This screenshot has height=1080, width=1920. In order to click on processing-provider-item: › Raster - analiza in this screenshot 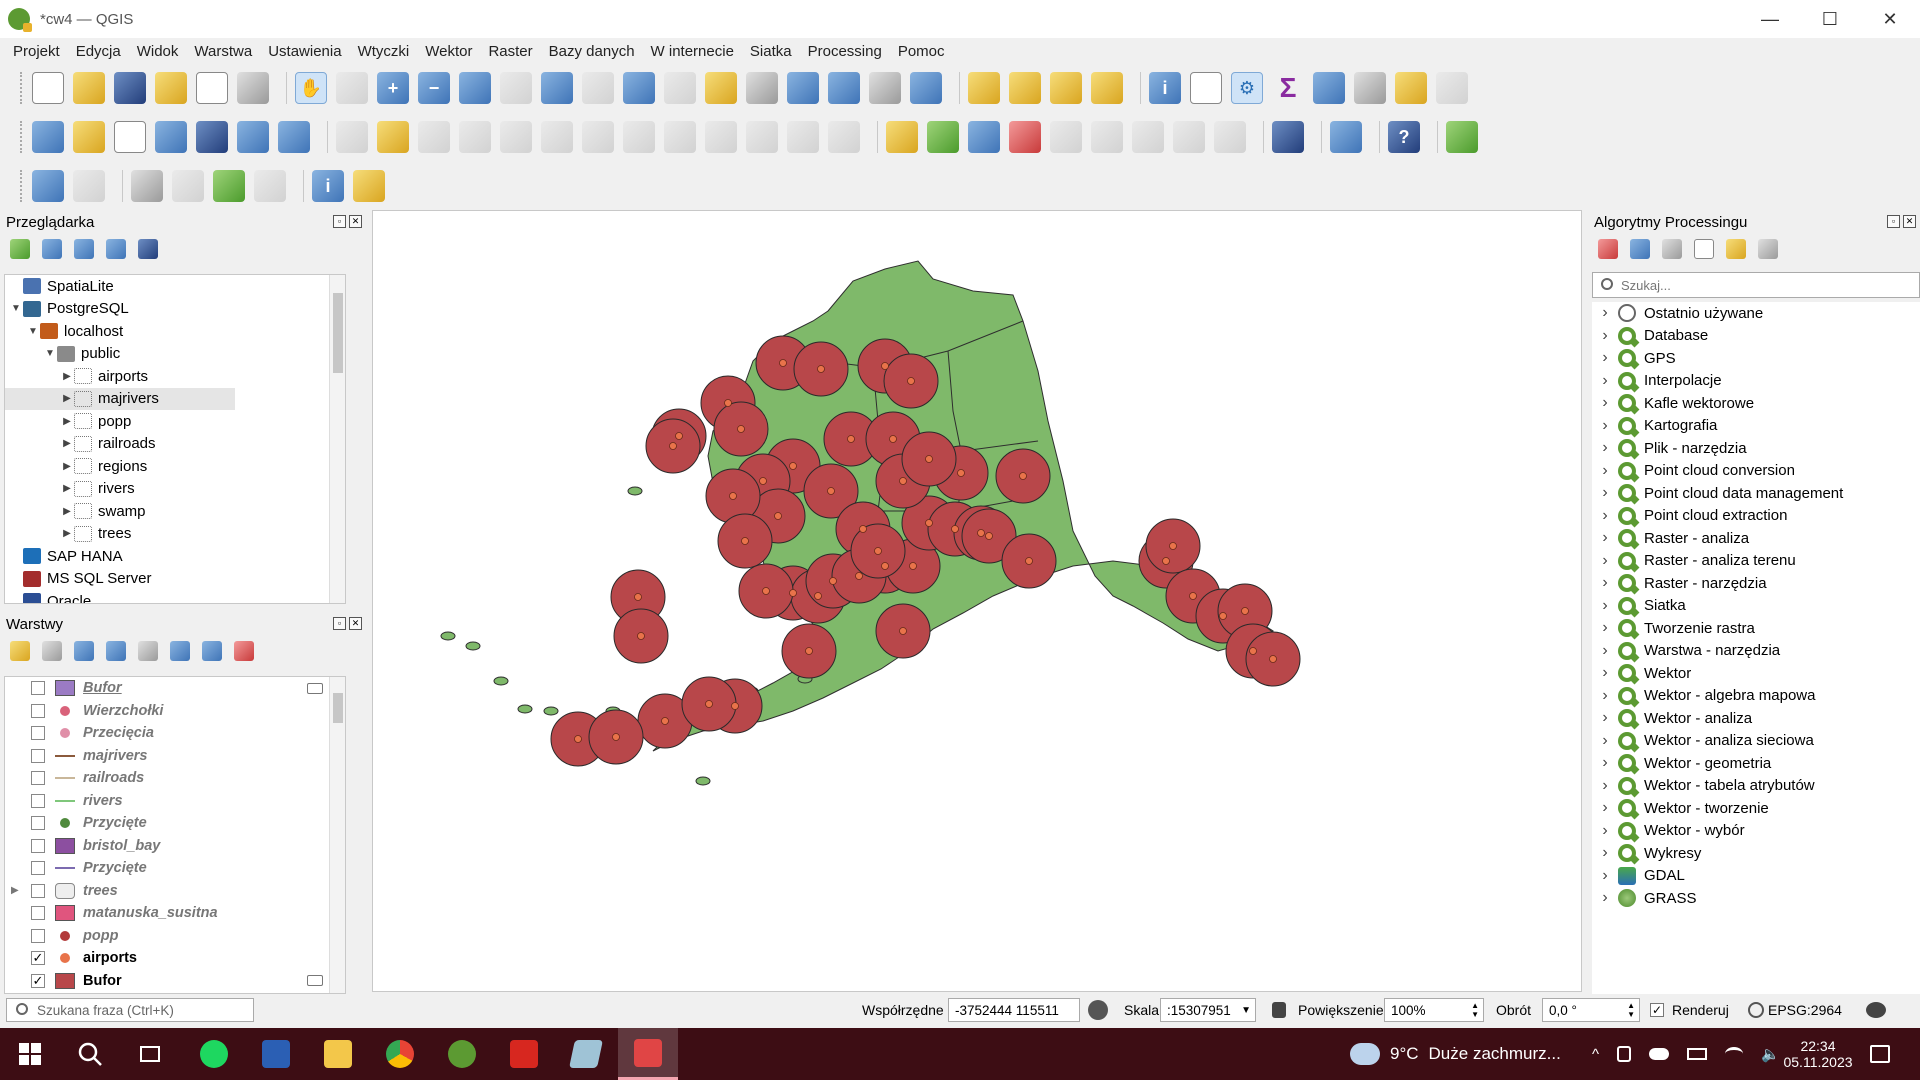, I will do `click(1756, 538)`.